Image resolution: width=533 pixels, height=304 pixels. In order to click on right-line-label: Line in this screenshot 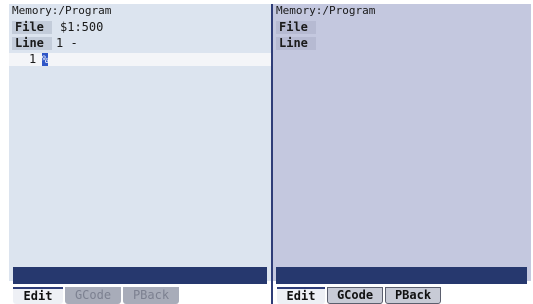, I will do `click(296, 43)`.